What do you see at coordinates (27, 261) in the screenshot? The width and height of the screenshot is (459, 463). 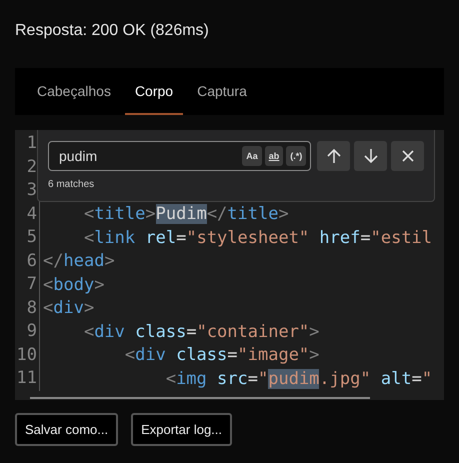 I see `line-number: 6` at bounding box center [27, 261].